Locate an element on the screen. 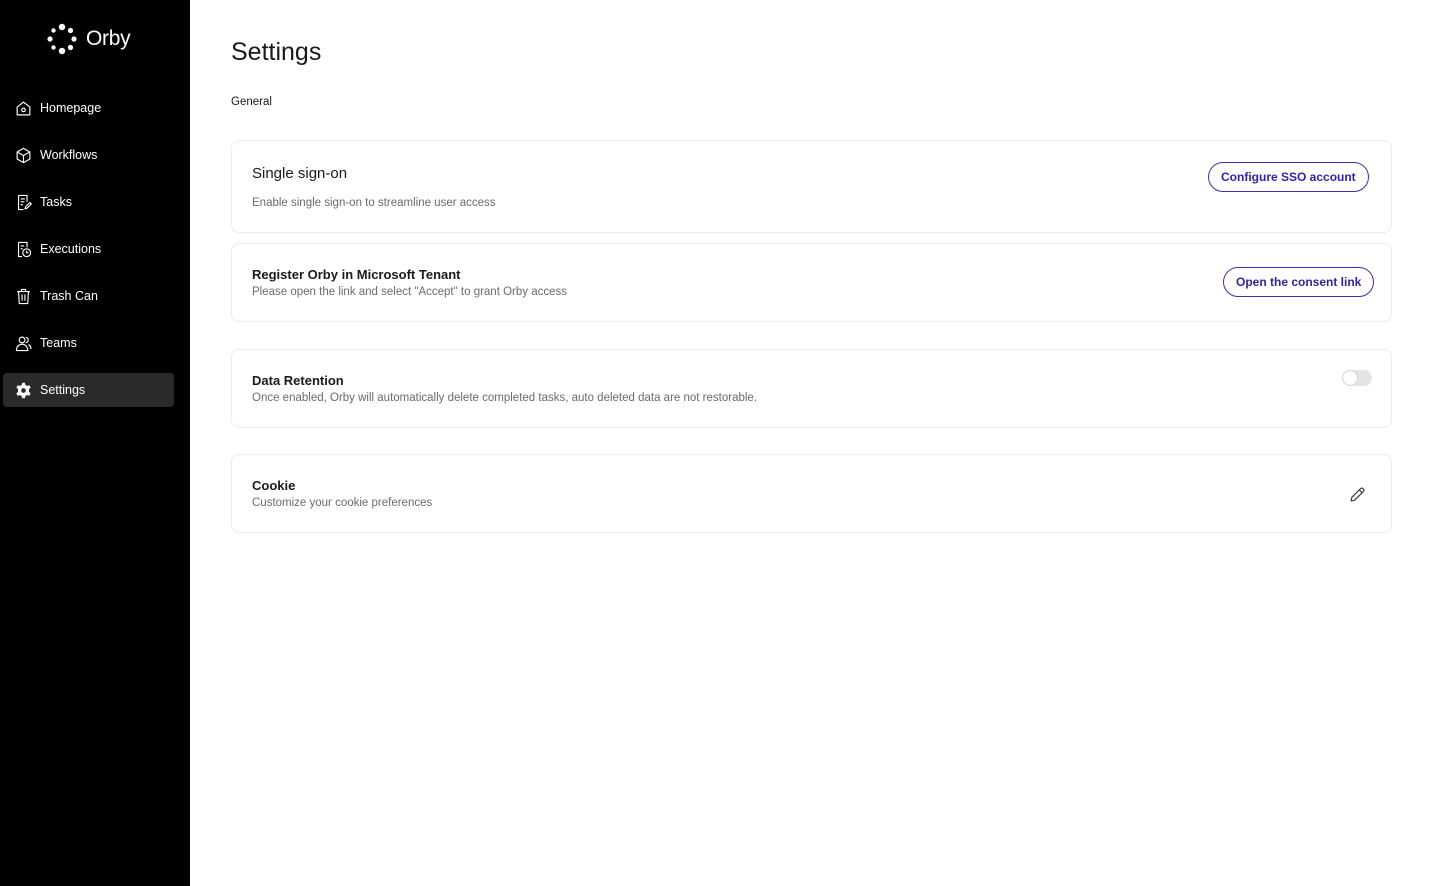 The height and width of the screenshot is (886, 1440). trash-icon is located at coordinates (23, 296).